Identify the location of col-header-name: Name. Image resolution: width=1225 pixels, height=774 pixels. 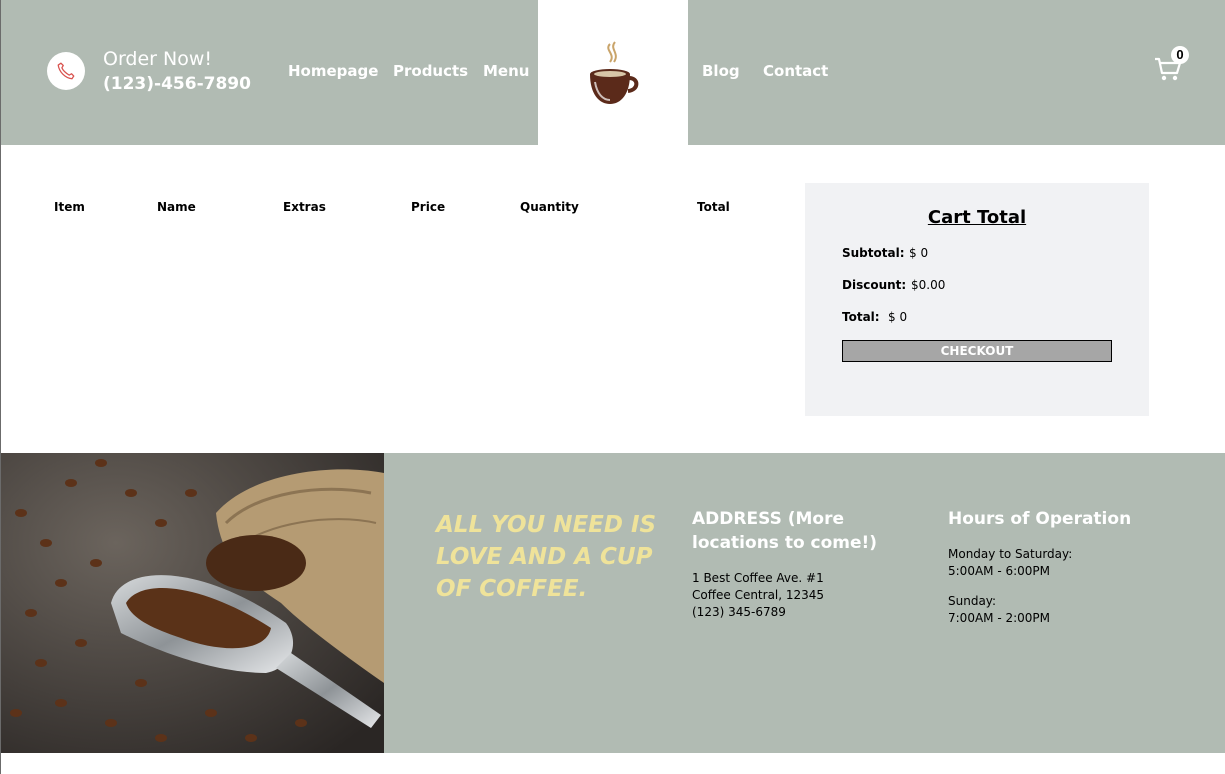
(176, 207).